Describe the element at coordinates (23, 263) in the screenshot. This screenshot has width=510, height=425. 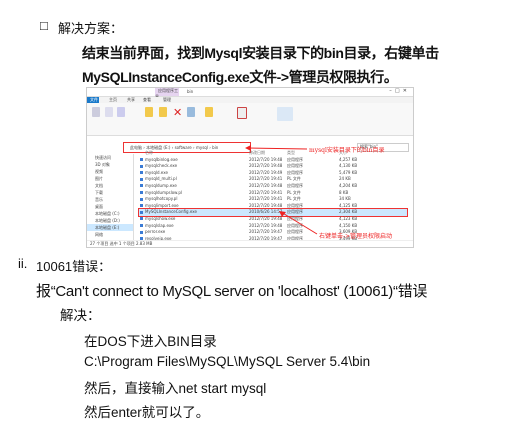
I see `section-number: ii.` at that location.